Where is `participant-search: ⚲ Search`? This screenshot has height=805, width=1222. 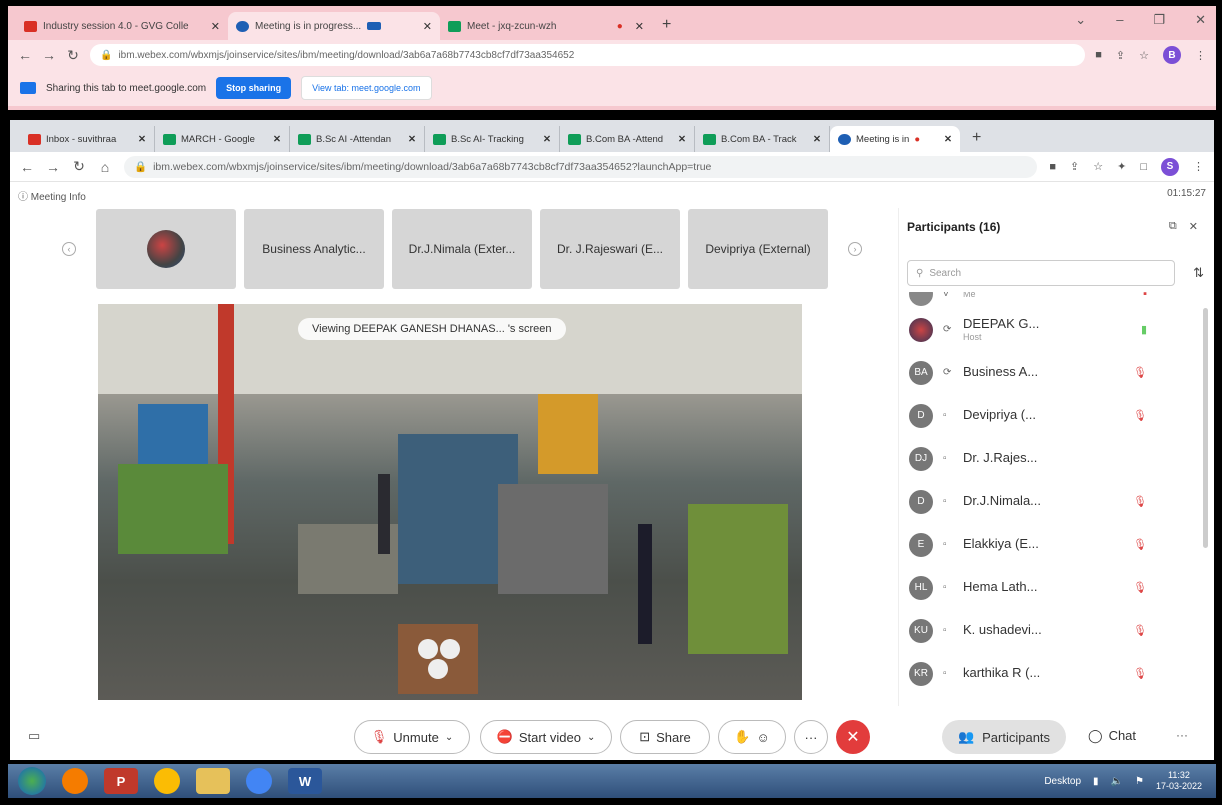 participant-search: ⚲ Search is located at coordinates (1041, 273).